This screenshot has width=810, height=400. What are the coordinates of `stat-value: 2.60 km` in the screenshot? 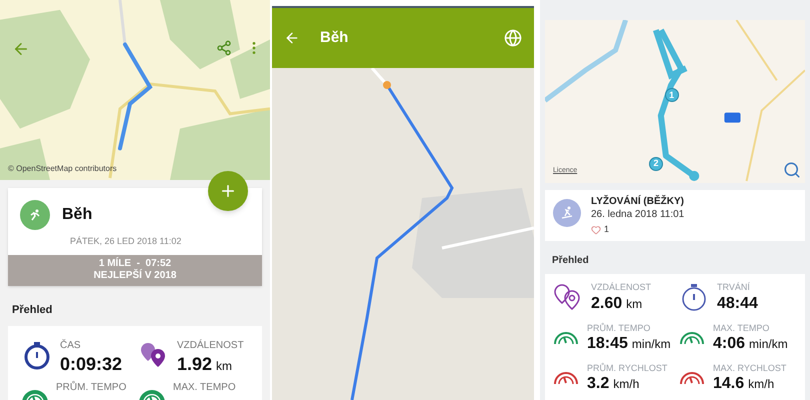 It's located at (617, 304).